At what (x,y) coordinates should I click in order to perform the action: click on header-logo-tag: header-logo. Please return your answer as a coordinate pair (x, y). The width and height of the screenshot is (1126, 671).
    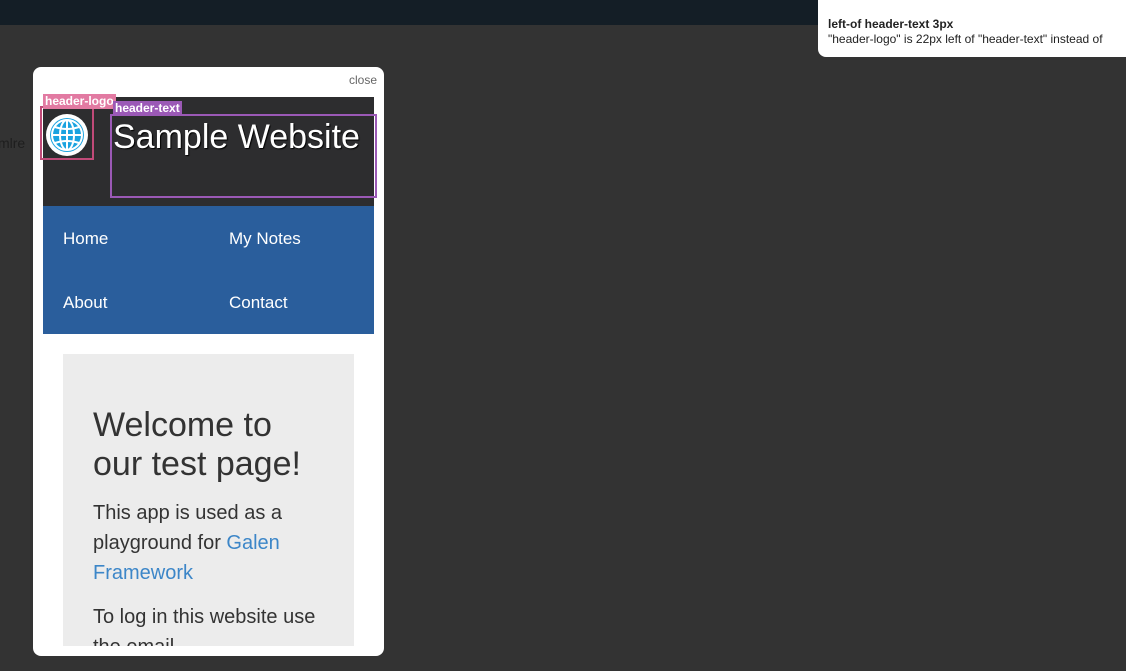
    Looking at the image, I should click on (79, 101).